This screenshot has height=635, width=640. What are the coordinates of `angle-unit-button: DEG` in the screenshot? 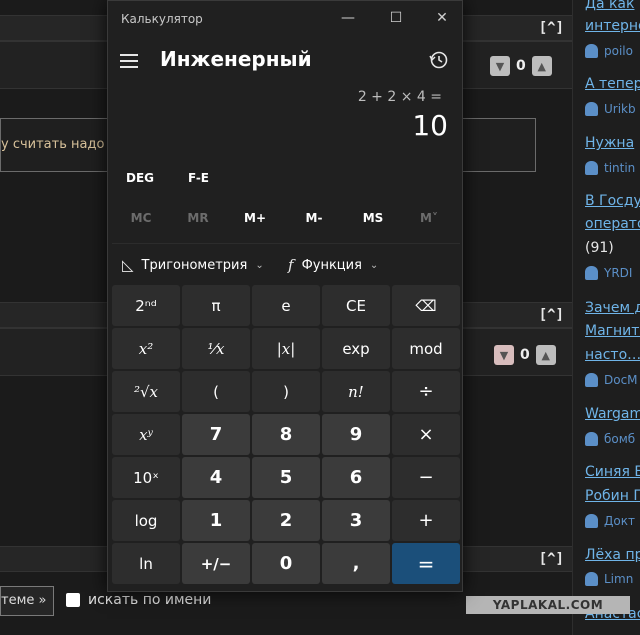 It's located at (140, 178).